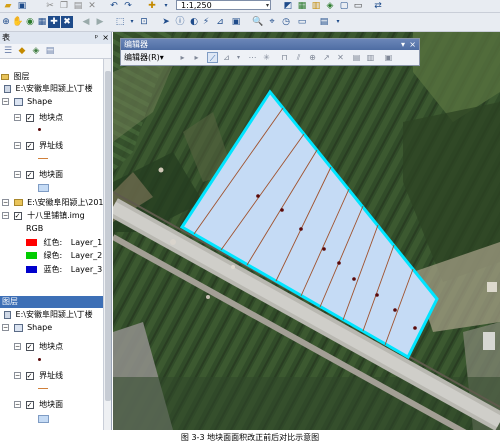  I want to click on construction-dropdown-icon: ▾, so click(238, 57).